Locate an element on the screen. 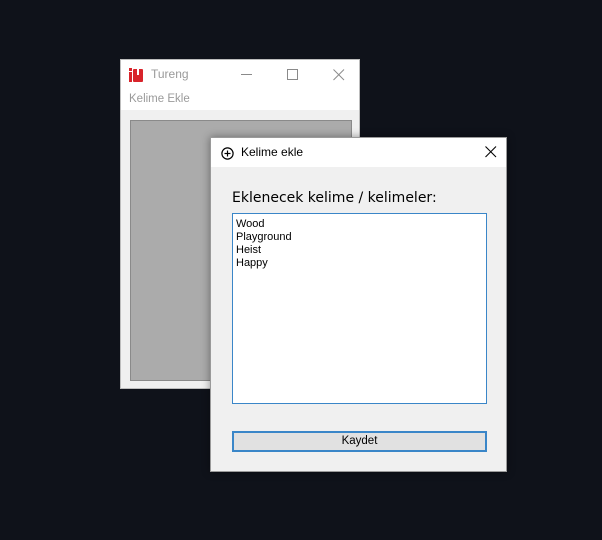 The height and width of the screenshot is (540, 602). tureng-logo-icon is located at coordinates (136, 74).